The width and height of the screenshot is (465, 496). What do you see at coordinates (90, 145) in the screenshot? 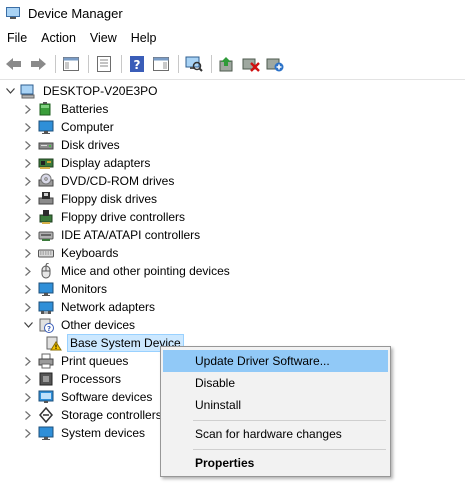
I see `tree-item-label: Disk drives` at bounding box center [90, 145].